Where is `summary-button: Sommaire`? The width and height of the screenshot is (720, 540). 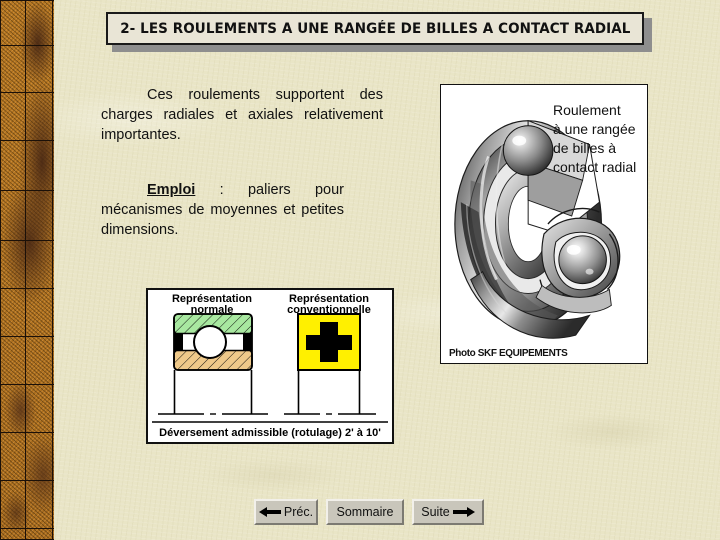 summary-button: Sommaire is located at coordinates (365, 512).